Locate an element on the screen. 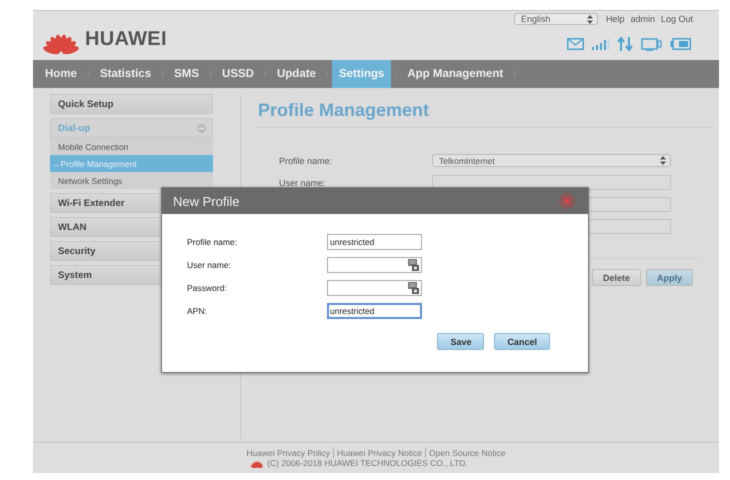  field-label: Profile name: is located at coordinates (305, 161).